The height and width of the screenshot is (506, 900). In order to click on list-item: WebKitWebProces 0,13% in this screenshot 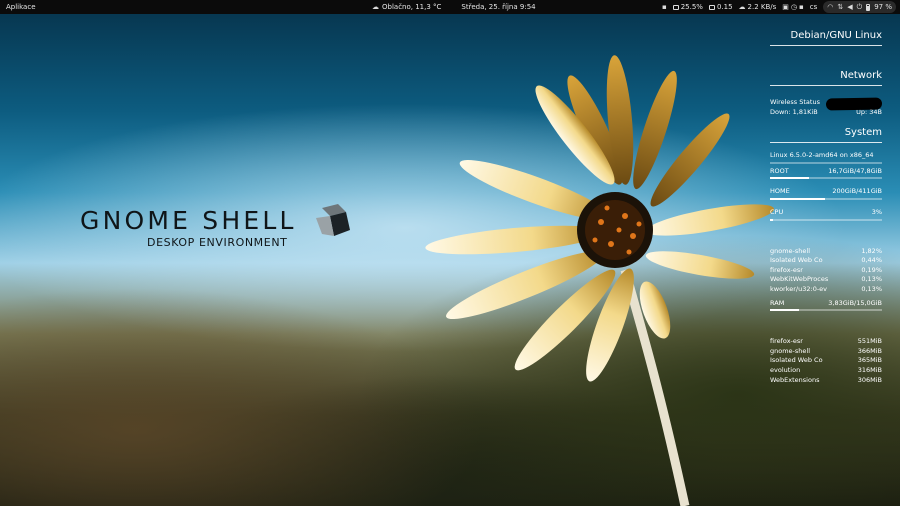, I will do `click(826, 280)`.